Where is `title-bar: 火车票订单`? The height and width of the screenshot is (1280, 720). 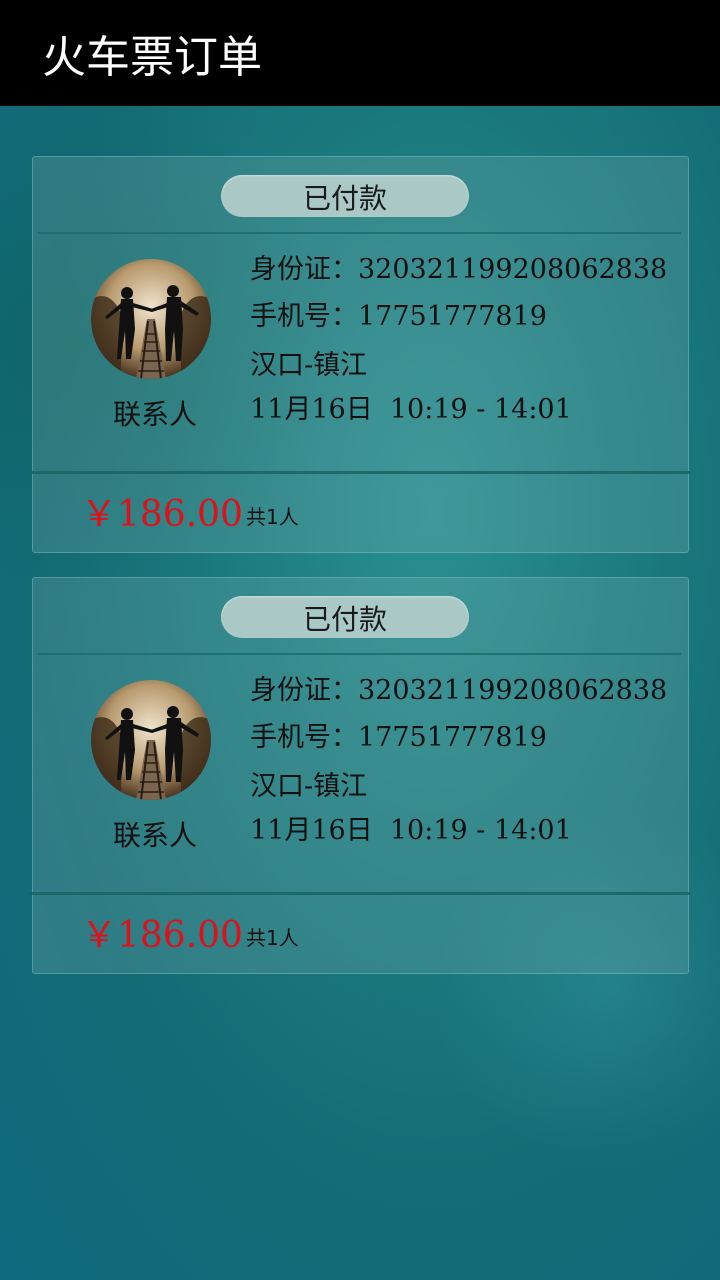 title-bar: 火车票订单 is located at coordinates (360, 53).